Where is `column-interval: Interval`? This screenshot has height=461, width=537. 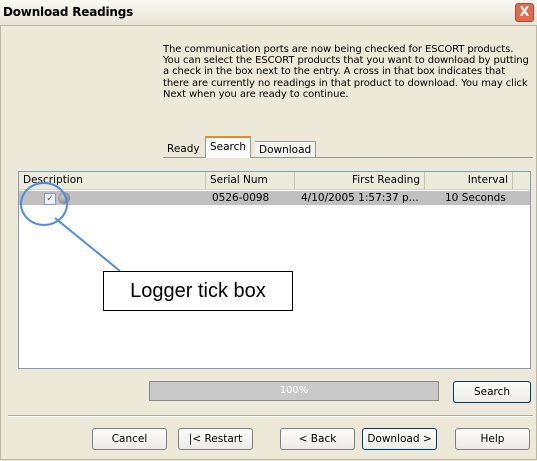 column-interval: Interval is located at coordinates (469, 180).